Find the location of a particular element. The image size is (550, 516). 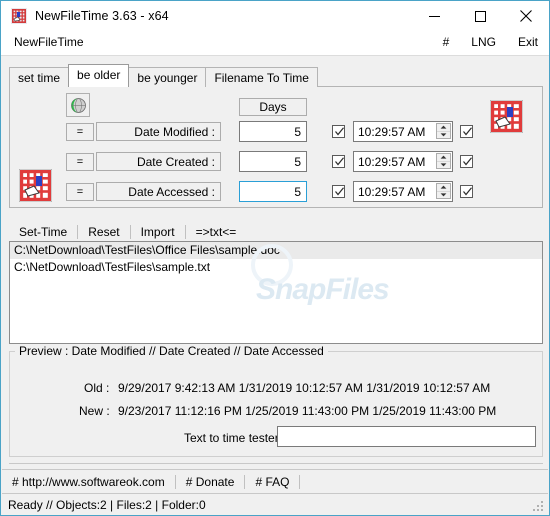

menu-item-exit: Exit is located at coordinates (528, 42).